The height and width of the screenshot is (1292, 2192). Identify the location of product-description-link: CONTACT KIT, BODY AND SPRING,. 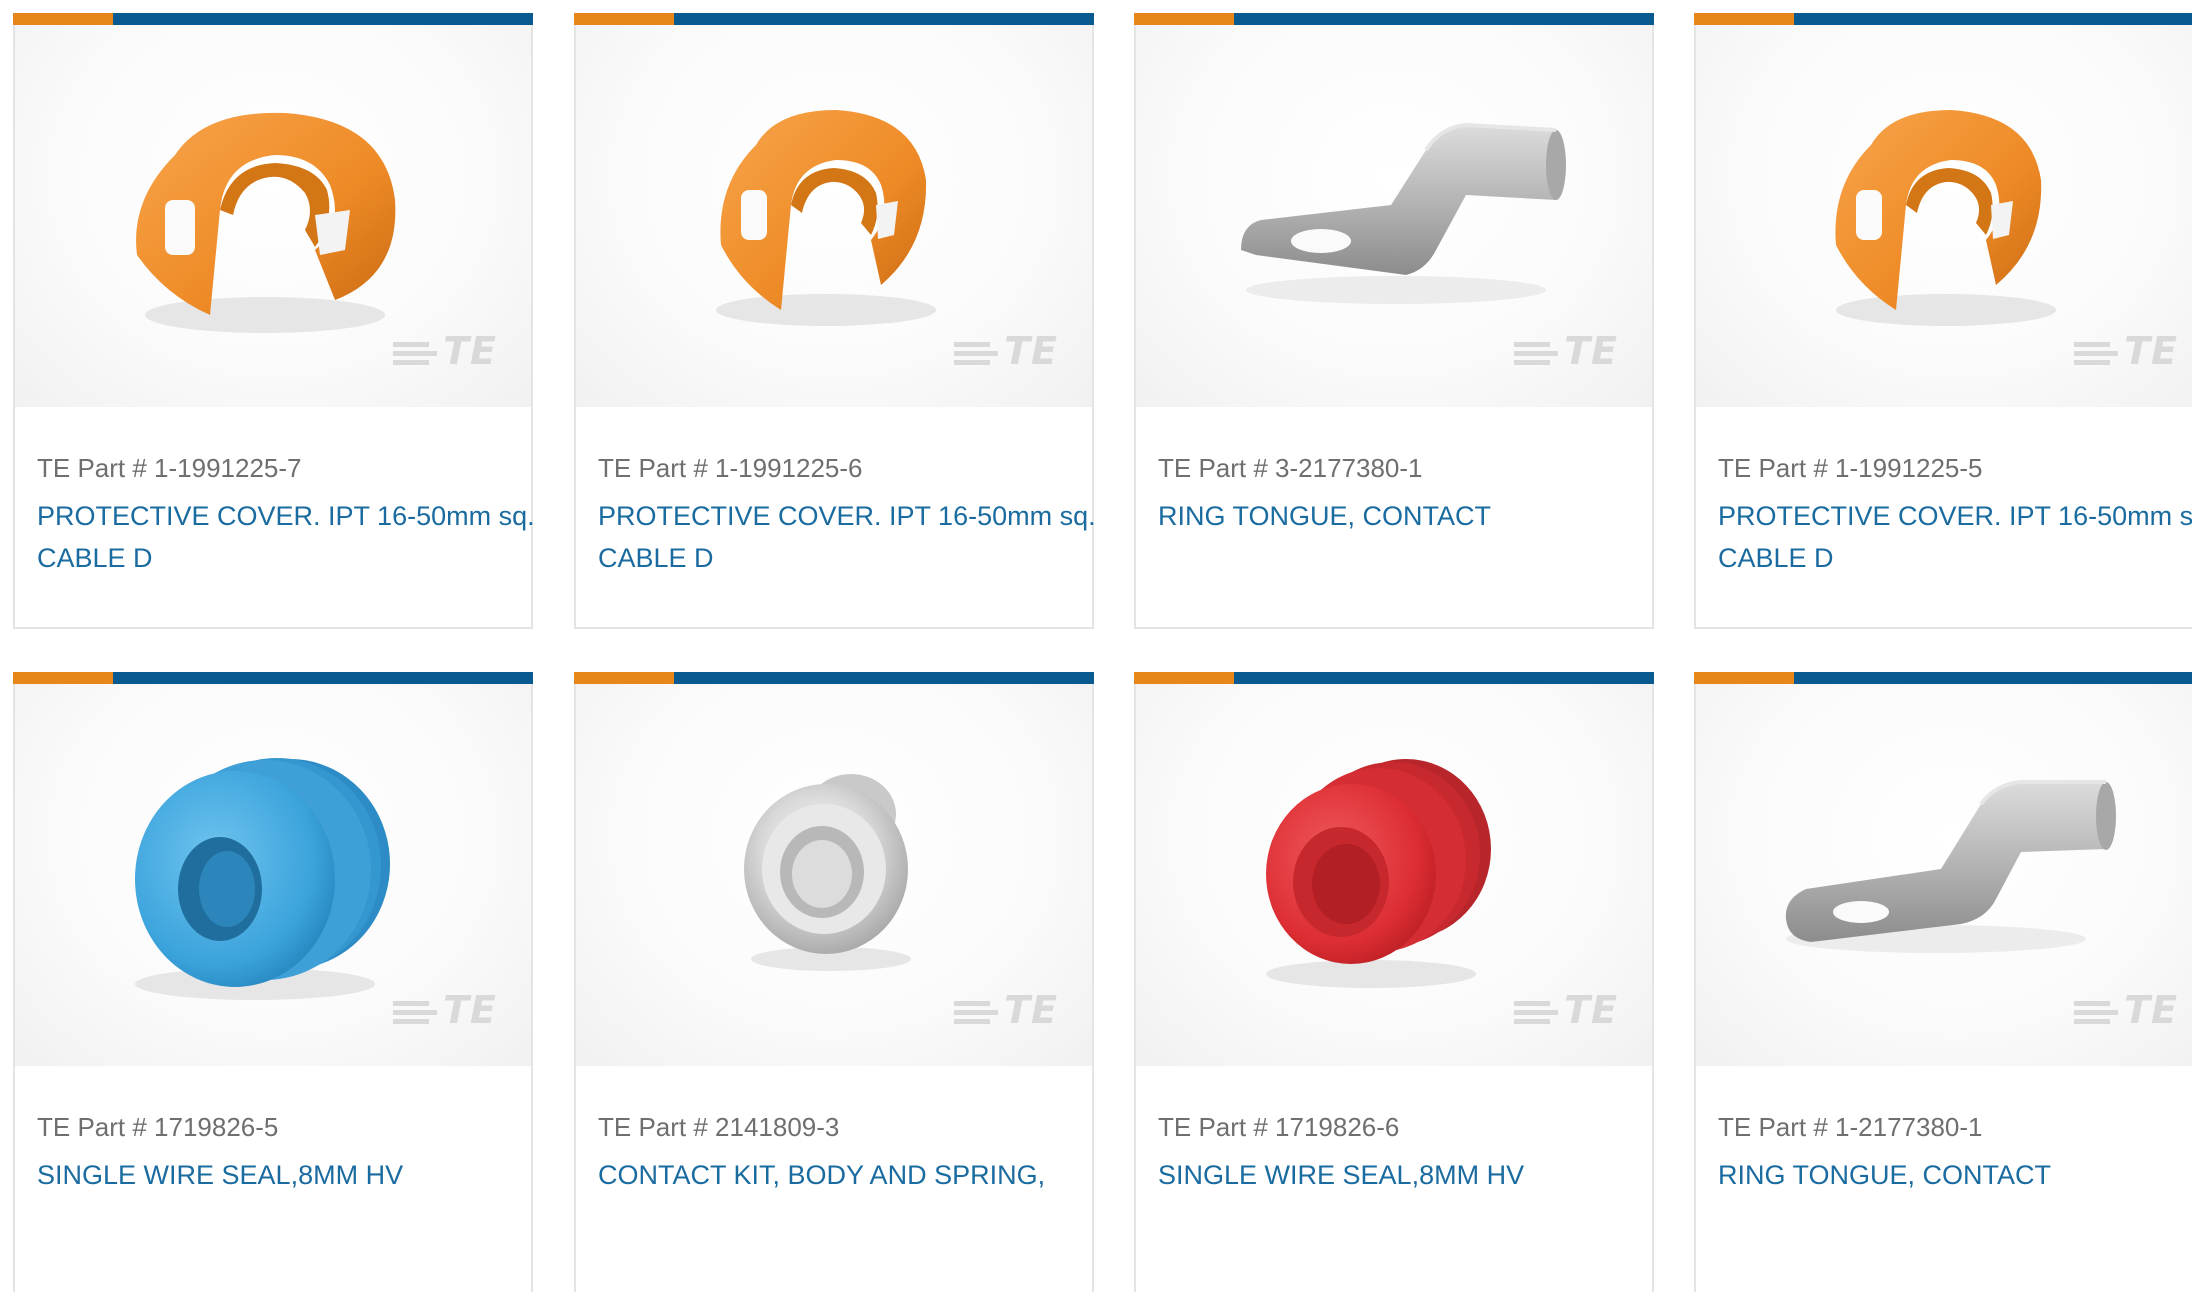
(848, 1175).